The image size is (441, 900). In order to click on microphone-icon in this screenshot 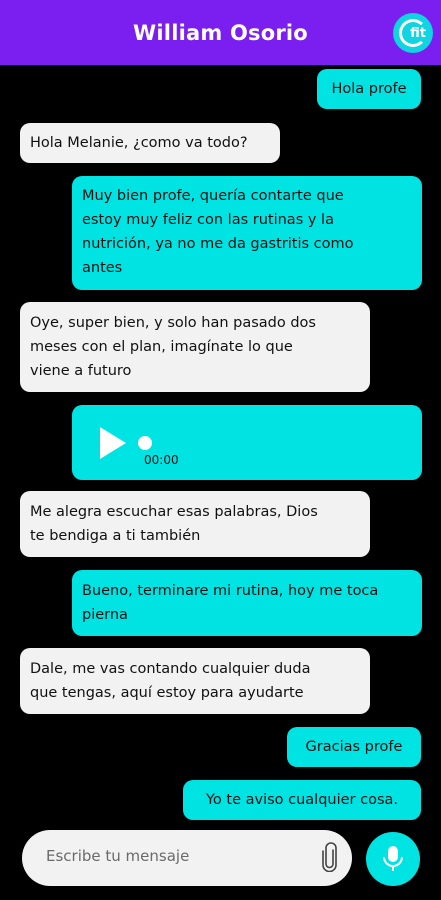, I will do `click(393, 858)`.